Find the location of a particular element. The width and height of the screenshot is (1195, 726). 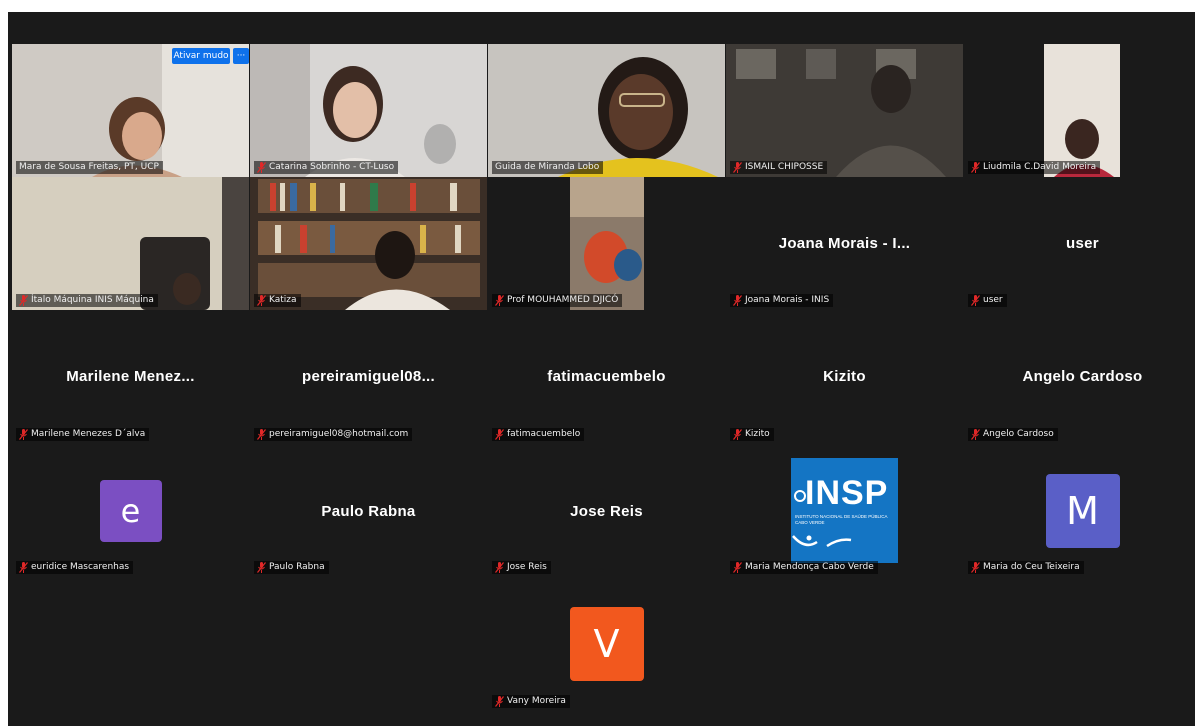

participant-name-tag: Maria Mendonça Cabo Verde is located at coordinates (804, 567).